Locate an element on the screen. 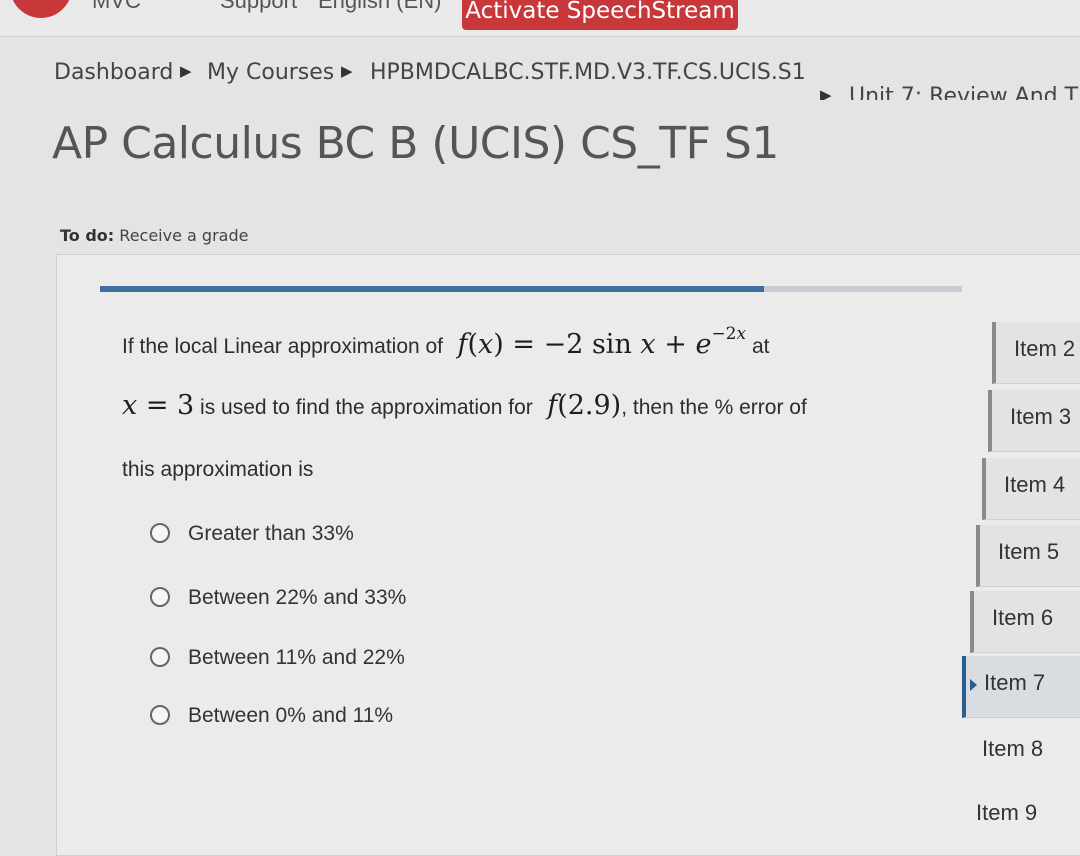 The image size is (1080, 856). answer-option: Between 11% and 22% is located at coordinates (277, 658).